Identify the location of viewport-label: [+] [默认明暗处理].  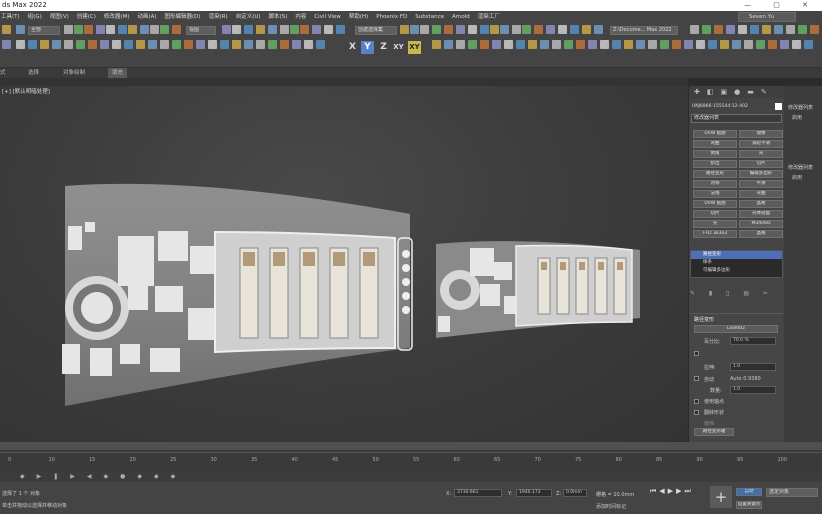
(26, 91).